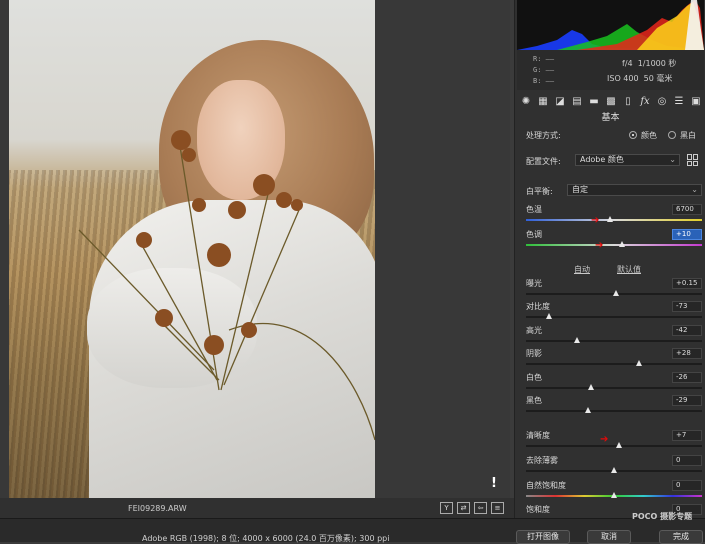 The width and height of the screenshot is (705, 544). What do you see at coordinates (610, 407) in the screenshot?
I see `slider-blacks: 黑色 -29` at bounding box center [610, 407].